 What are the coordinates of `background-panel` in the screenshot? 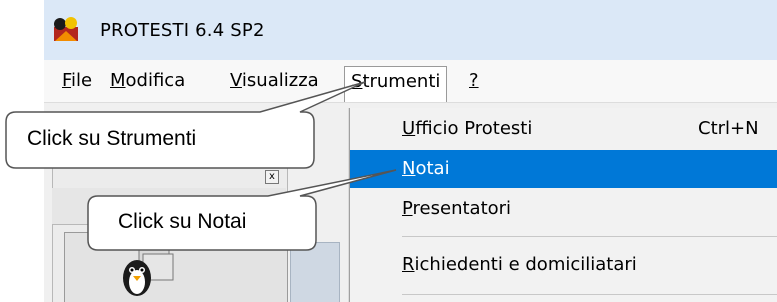 It's located at (315, 272).